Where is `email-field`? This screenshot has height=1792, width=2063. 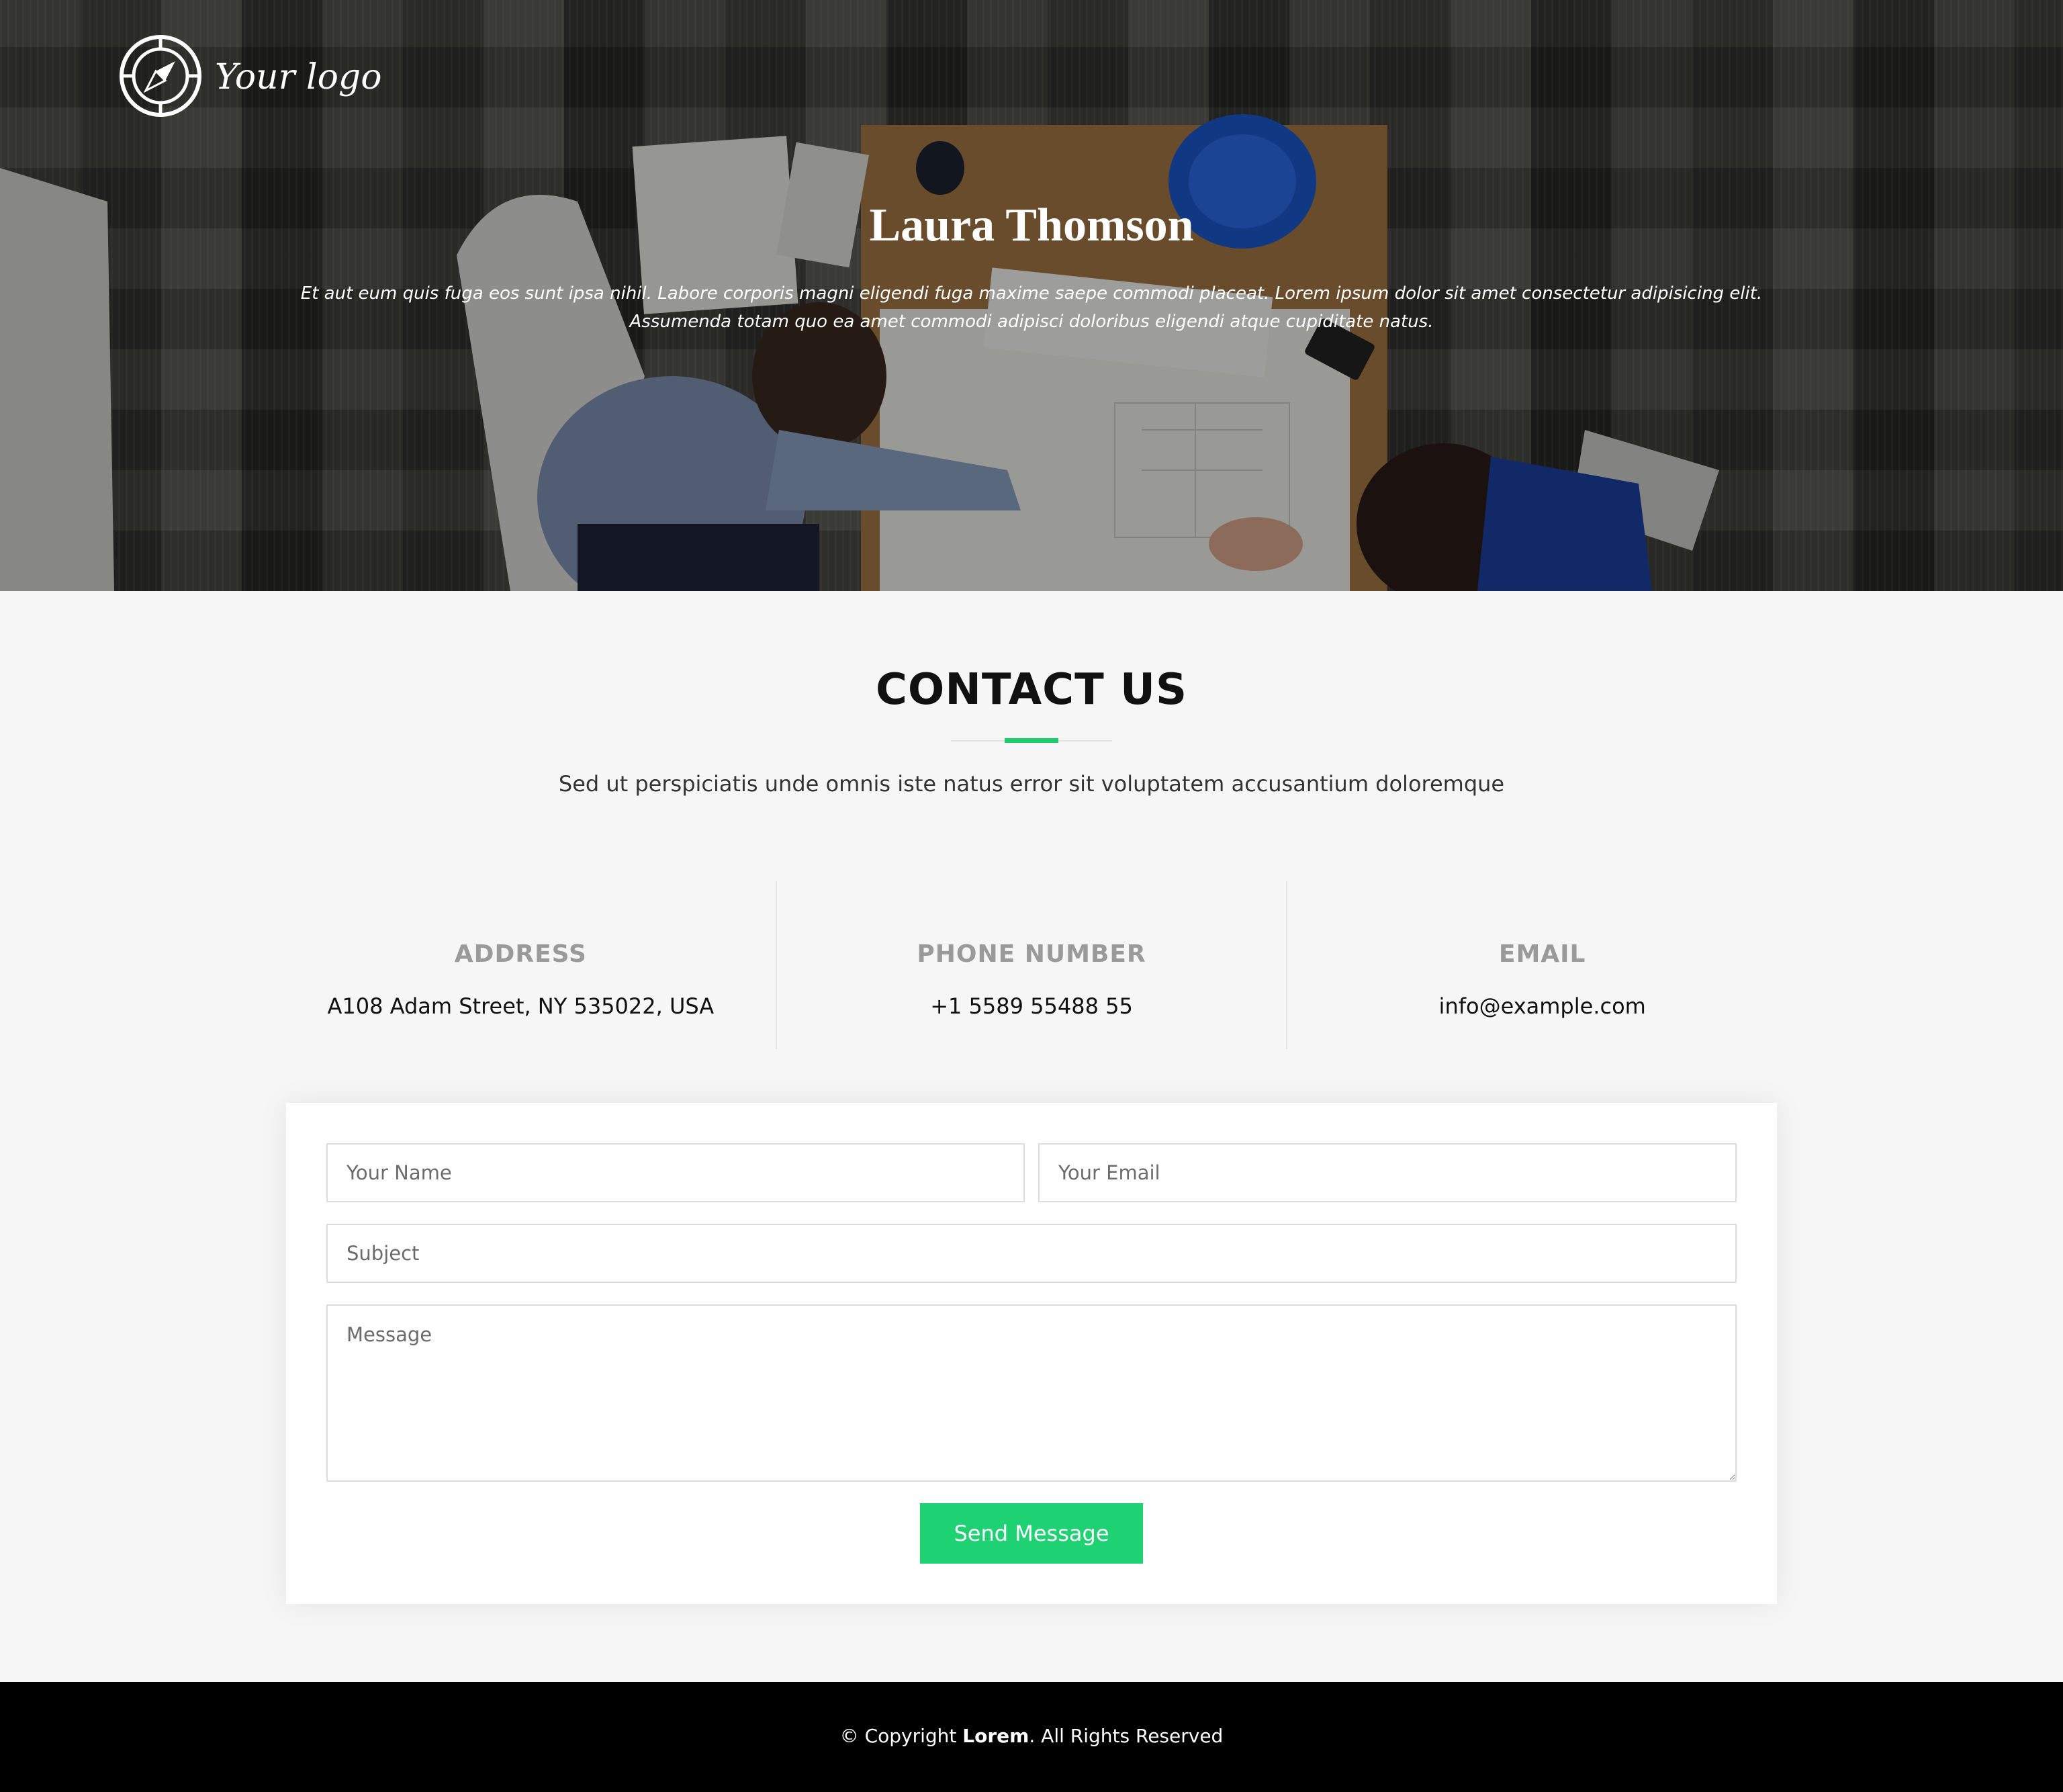 email-field is located at coordinates (1387, 1172).